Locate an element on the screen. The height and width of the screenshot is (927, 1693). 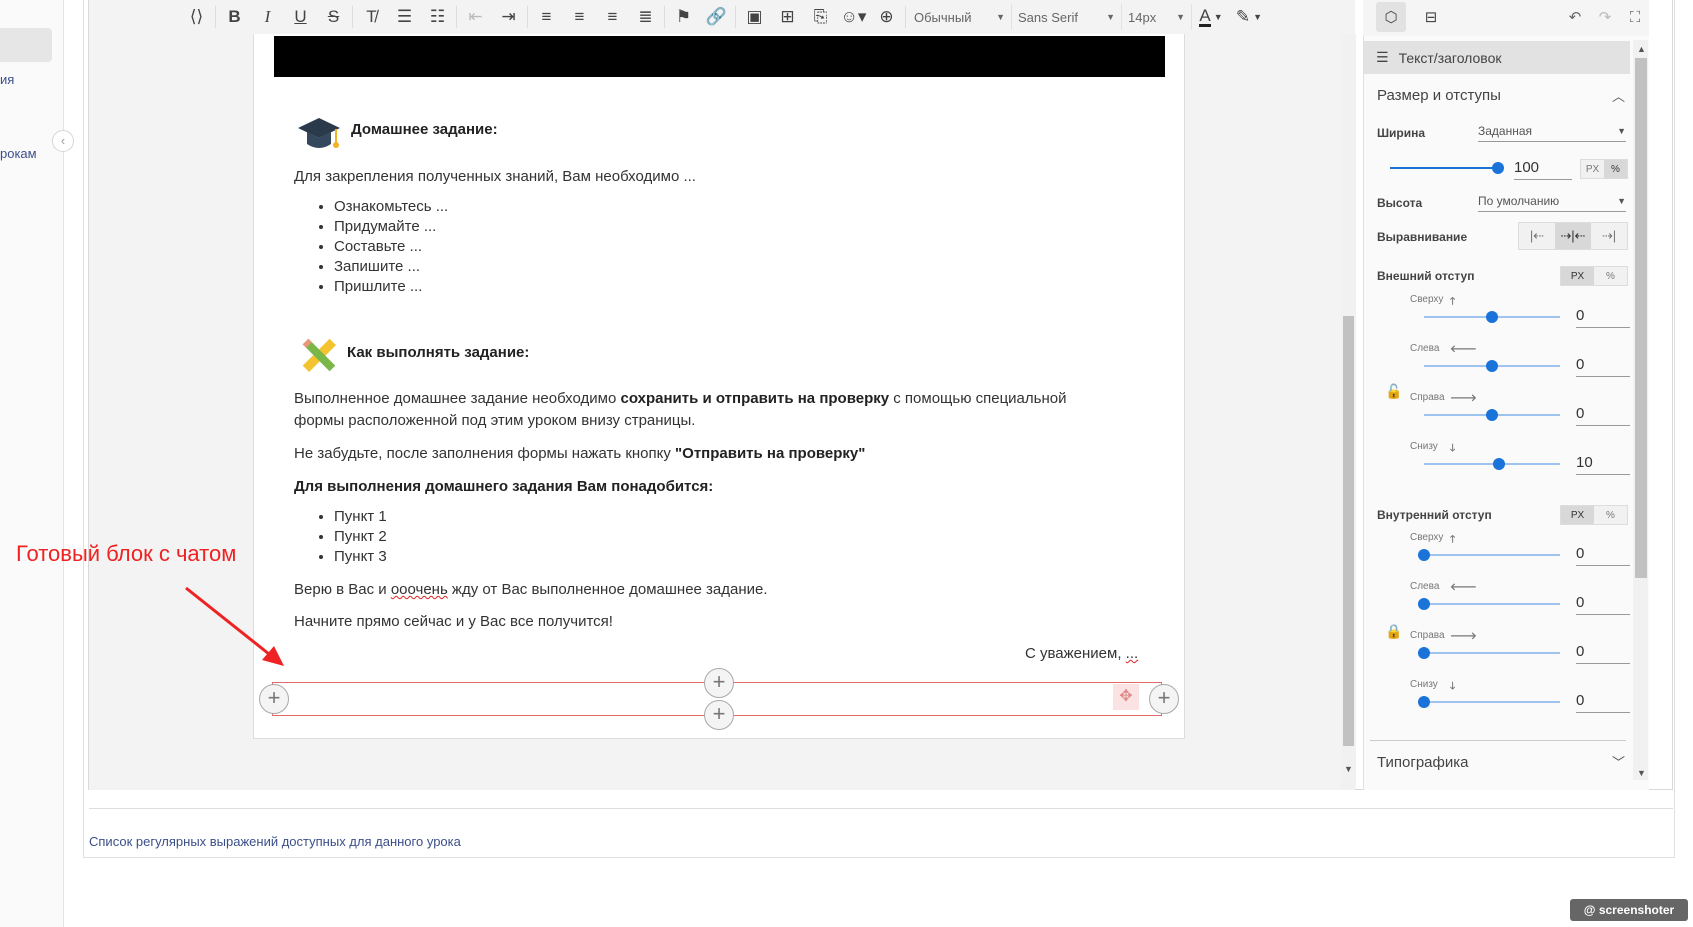
style-select: Обычный ▼ is located at coordinates (960, 17).